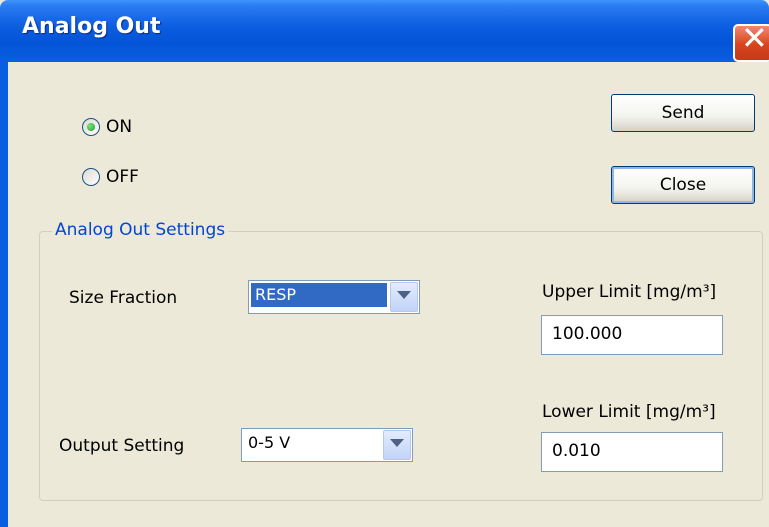 Image resolution: width=769 pixels, height=527 pixels. Describe the element at coordinates (122, 177) in the screenshot. I see `radio-off-label: OFF` at that location.